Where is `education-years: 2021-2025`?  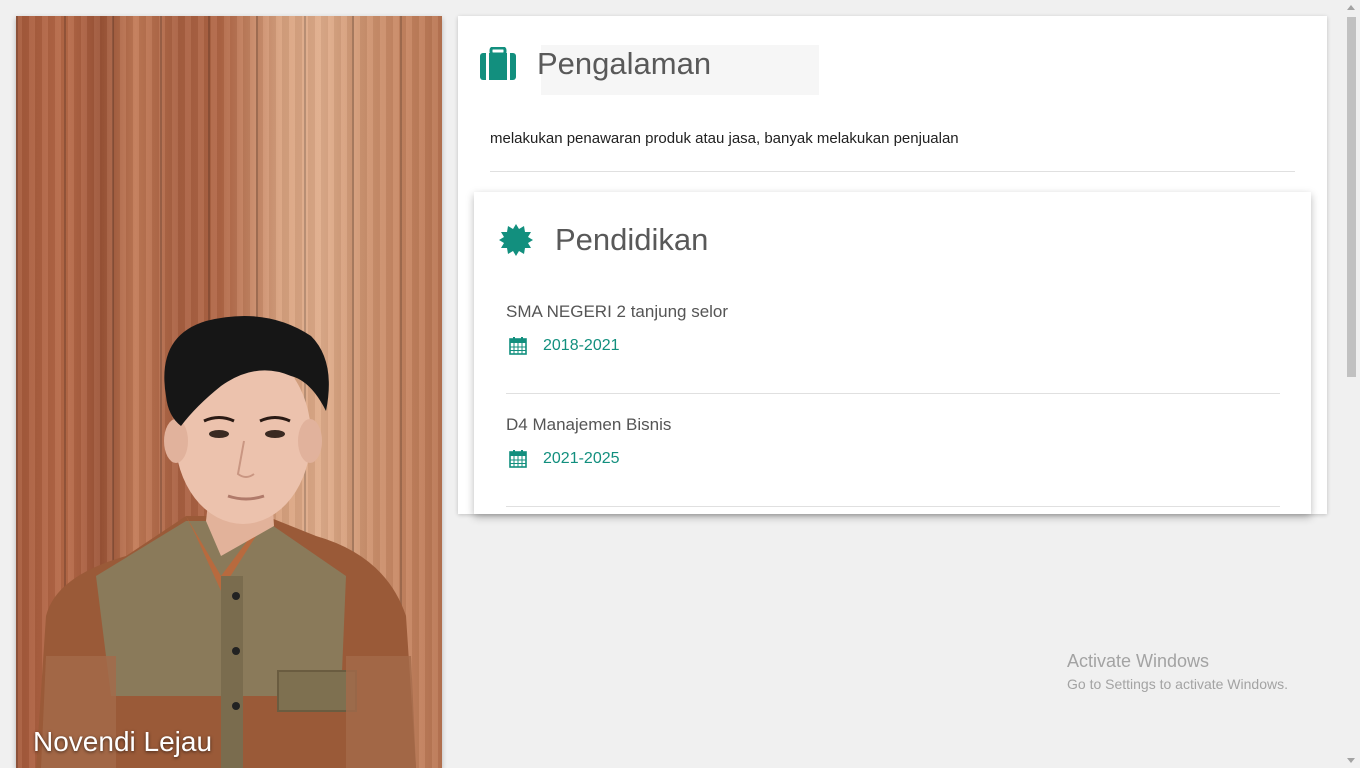
education-years: 2021-2025 is located at coordinates (581, 458).